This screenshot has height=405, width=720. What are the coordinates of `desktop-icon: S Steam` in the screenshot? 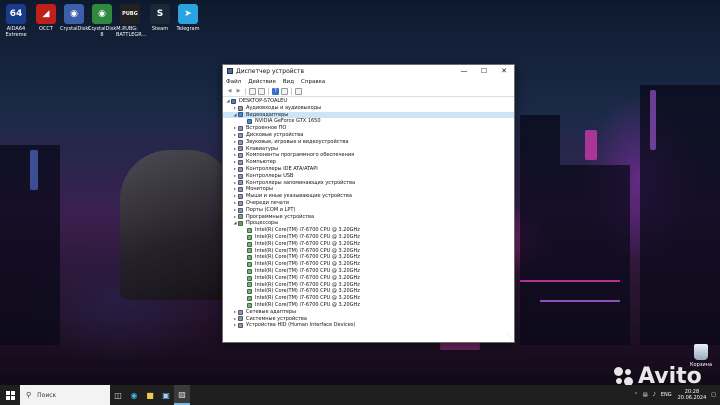 It's located at (160, 18).